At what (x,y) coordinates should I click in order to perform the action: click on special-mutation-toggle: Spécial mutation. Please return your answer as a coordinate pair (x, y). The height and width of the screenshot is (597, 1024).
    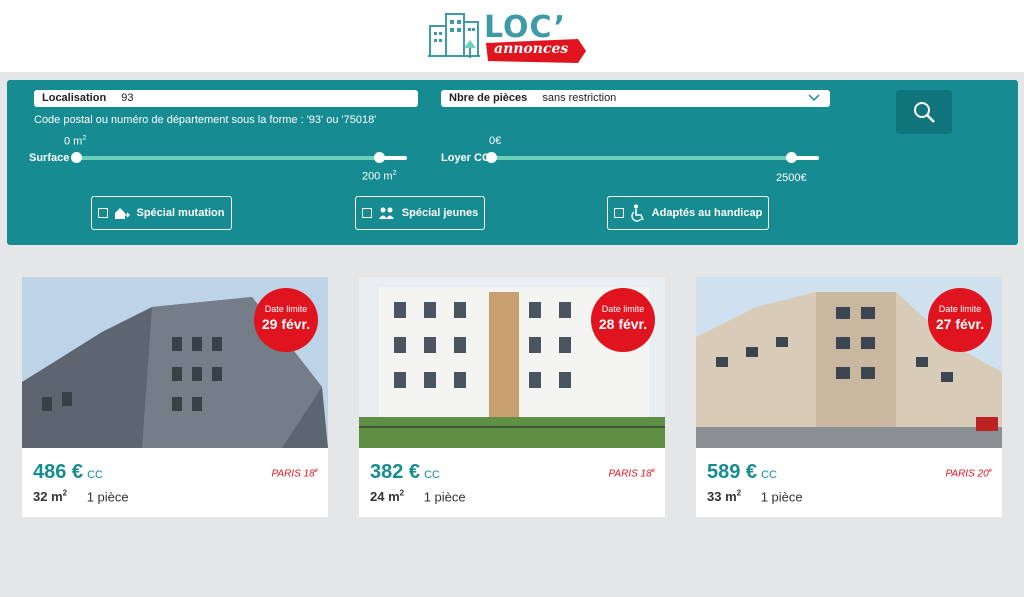
    Looking at the image, I should click on (161, 213).